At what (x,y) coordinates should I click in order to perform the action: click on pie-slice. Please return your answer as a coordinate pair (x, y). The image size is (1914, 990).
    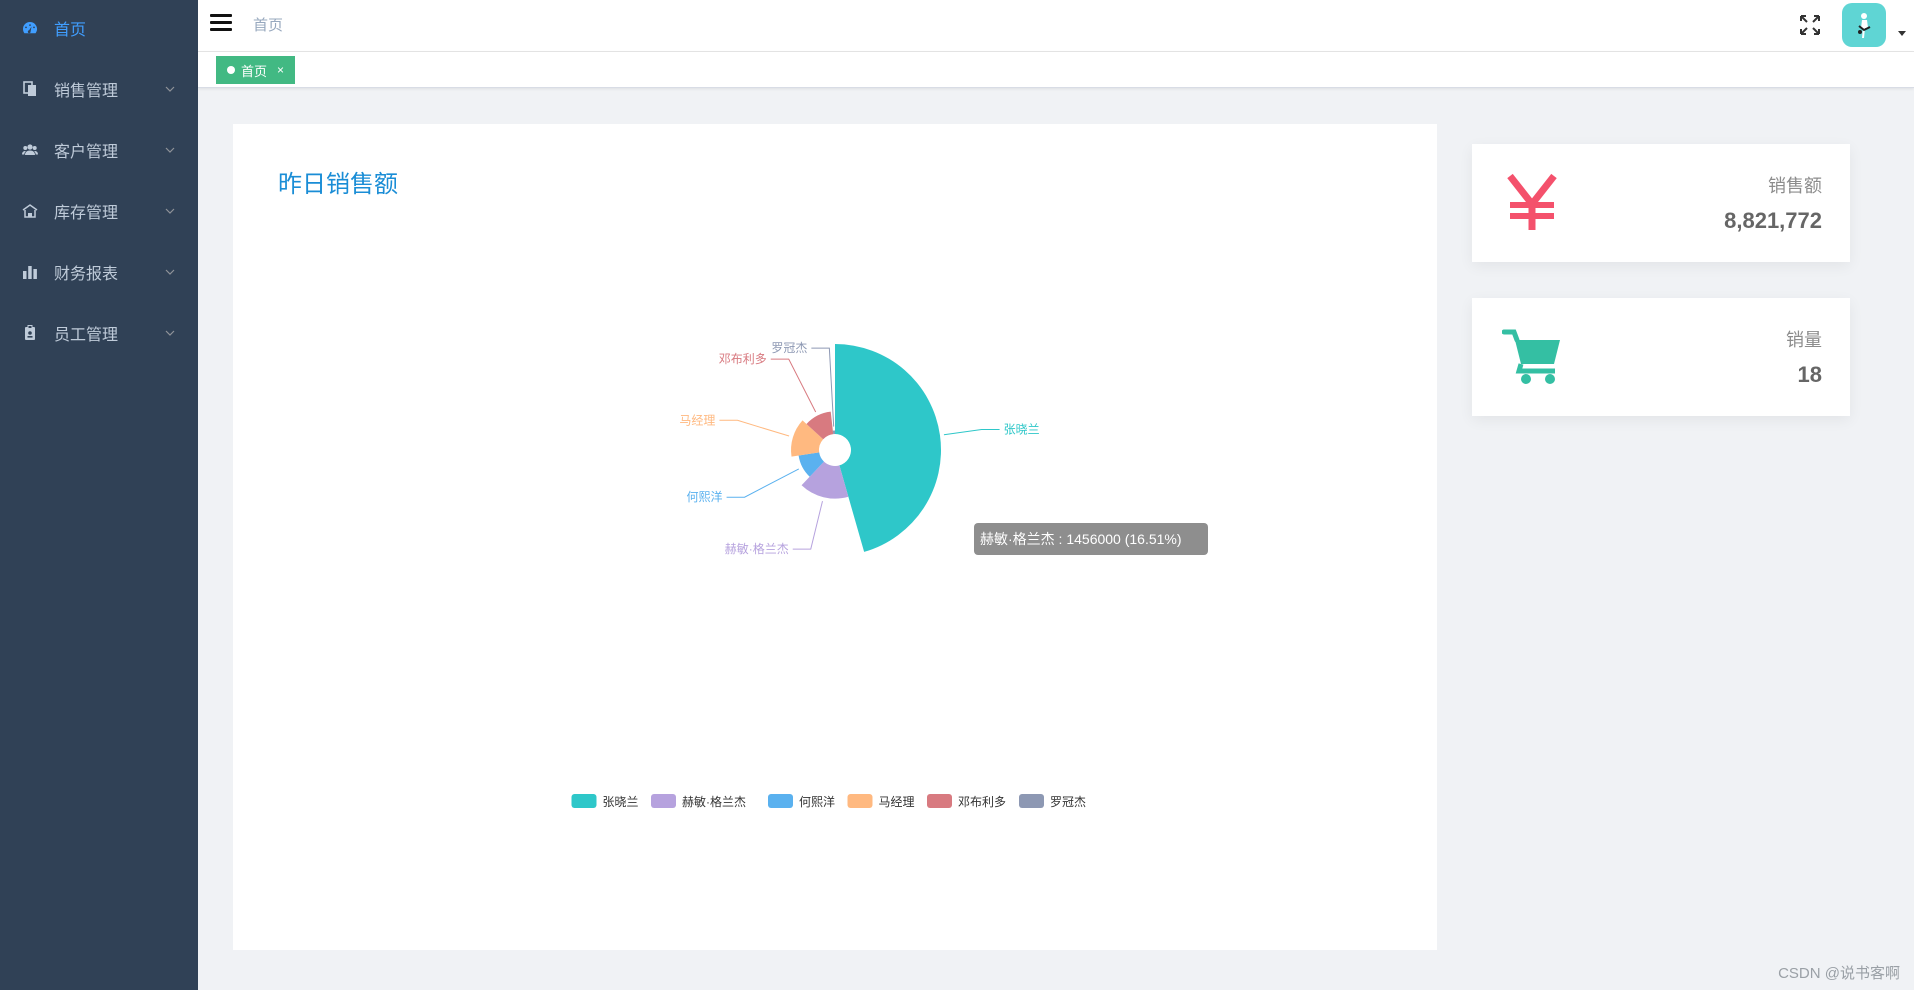
    Looking at the image, I should click on (888, 448).